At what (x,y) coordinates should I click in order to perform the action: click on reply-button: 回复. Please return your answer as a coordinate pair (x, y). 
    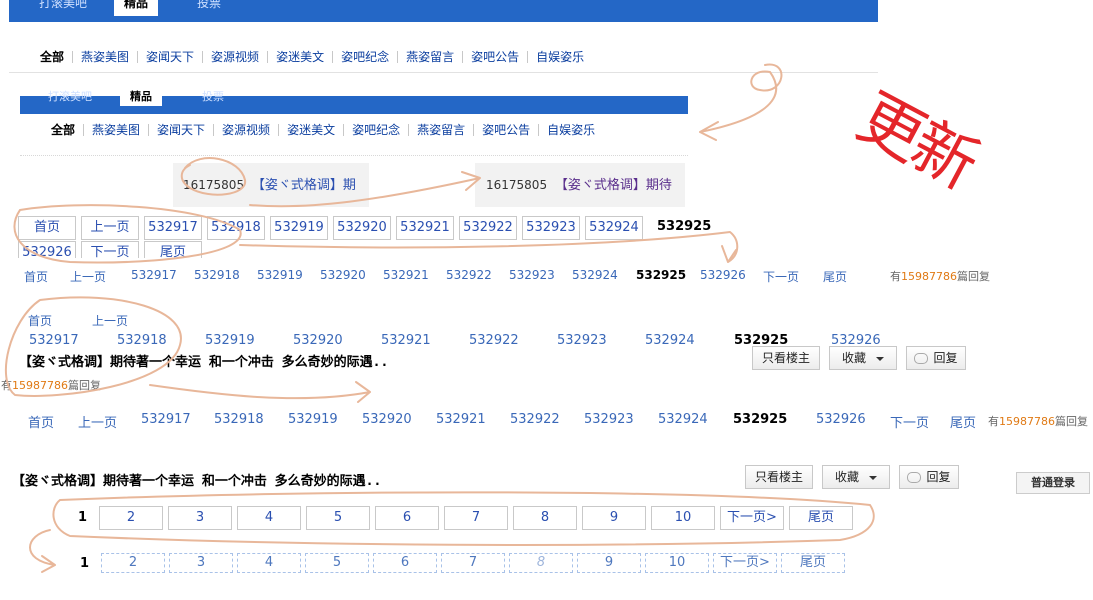
    Looking at the image, I should click on (929, 477).